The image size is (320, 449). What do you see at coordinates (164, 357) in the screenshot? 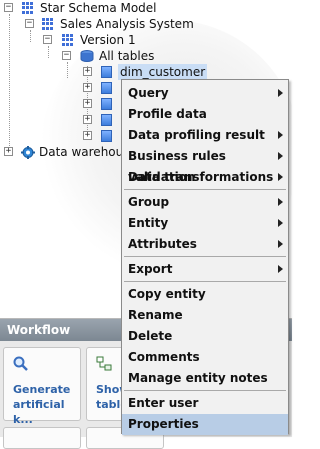
I see `menu-item-label: Comments` at bounding box center [164, 357].